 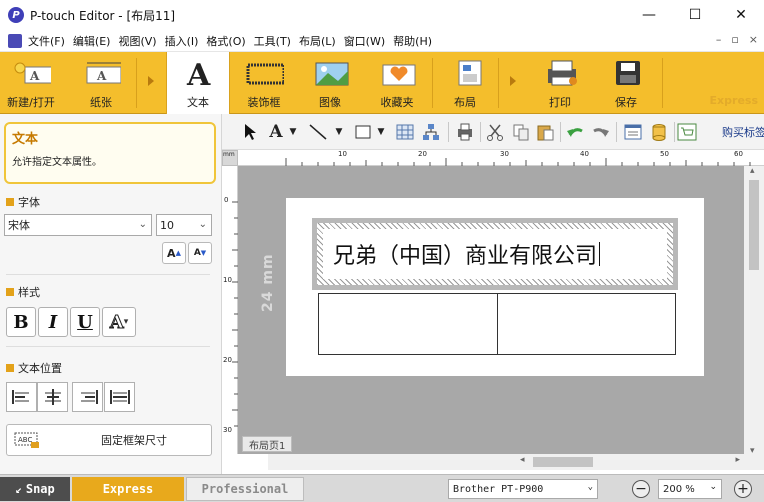 I want to click on clipart-button: 收藏夹, so click(x=397, y=83).